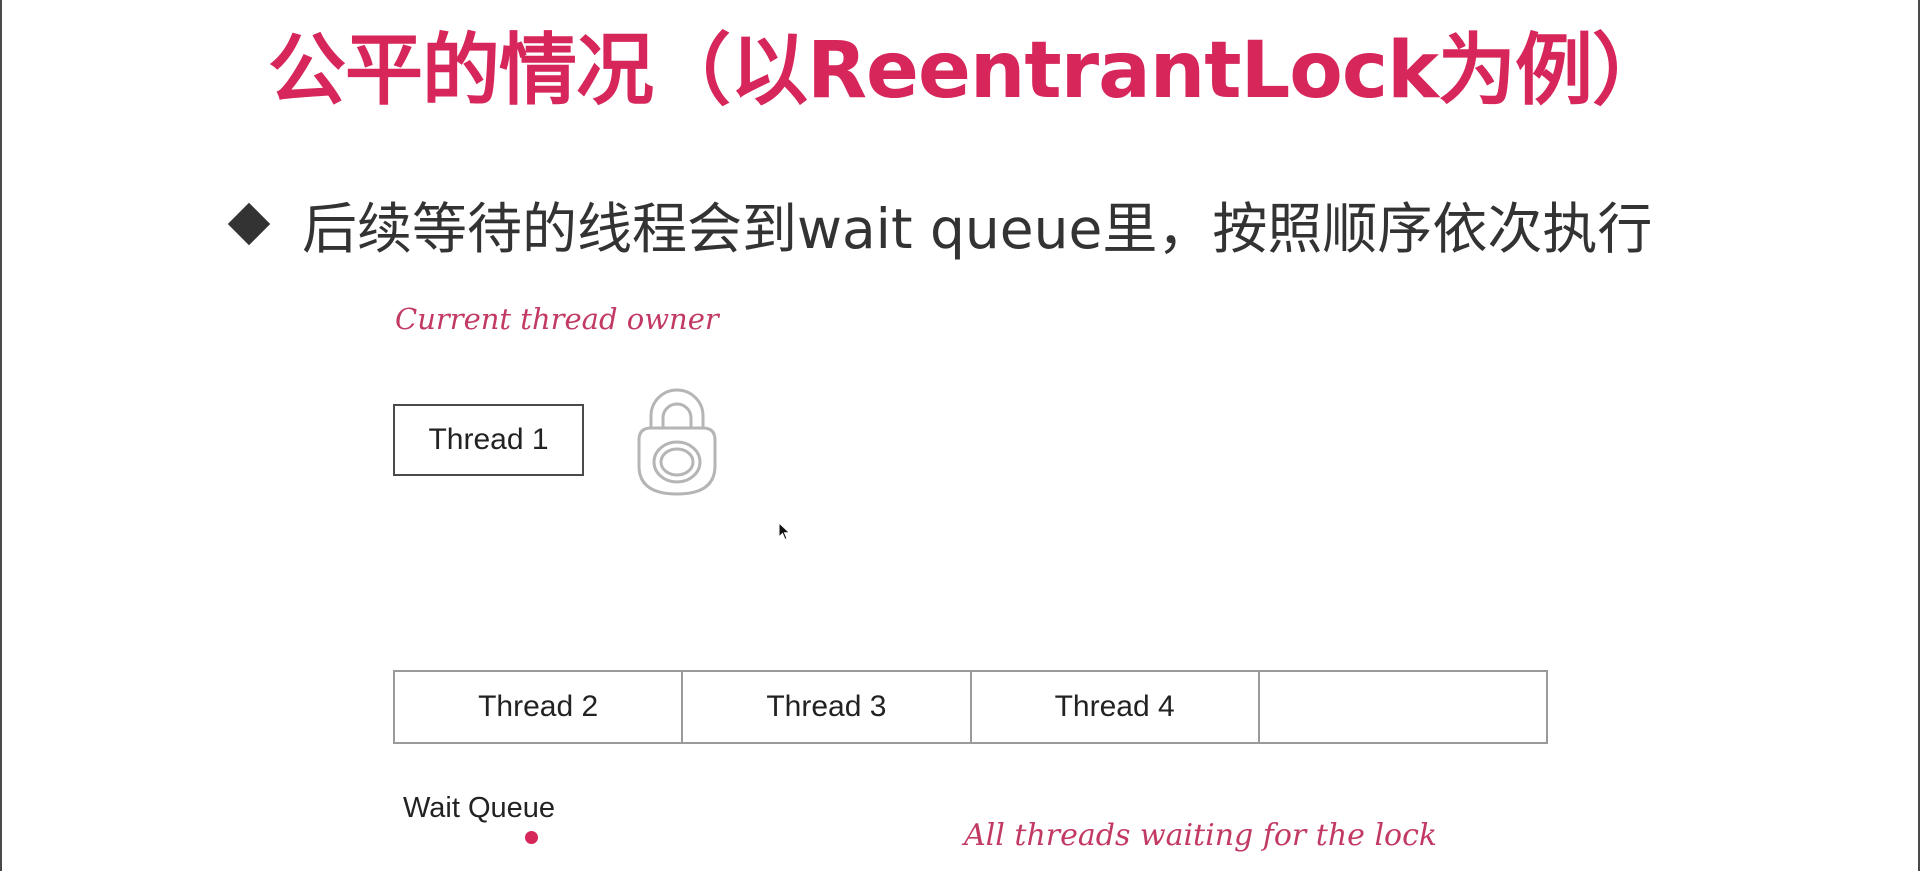  Describe the element at coordinates (479, 808) in the screenshot. I see `wait-queue-label: Wait Queue` at that location.